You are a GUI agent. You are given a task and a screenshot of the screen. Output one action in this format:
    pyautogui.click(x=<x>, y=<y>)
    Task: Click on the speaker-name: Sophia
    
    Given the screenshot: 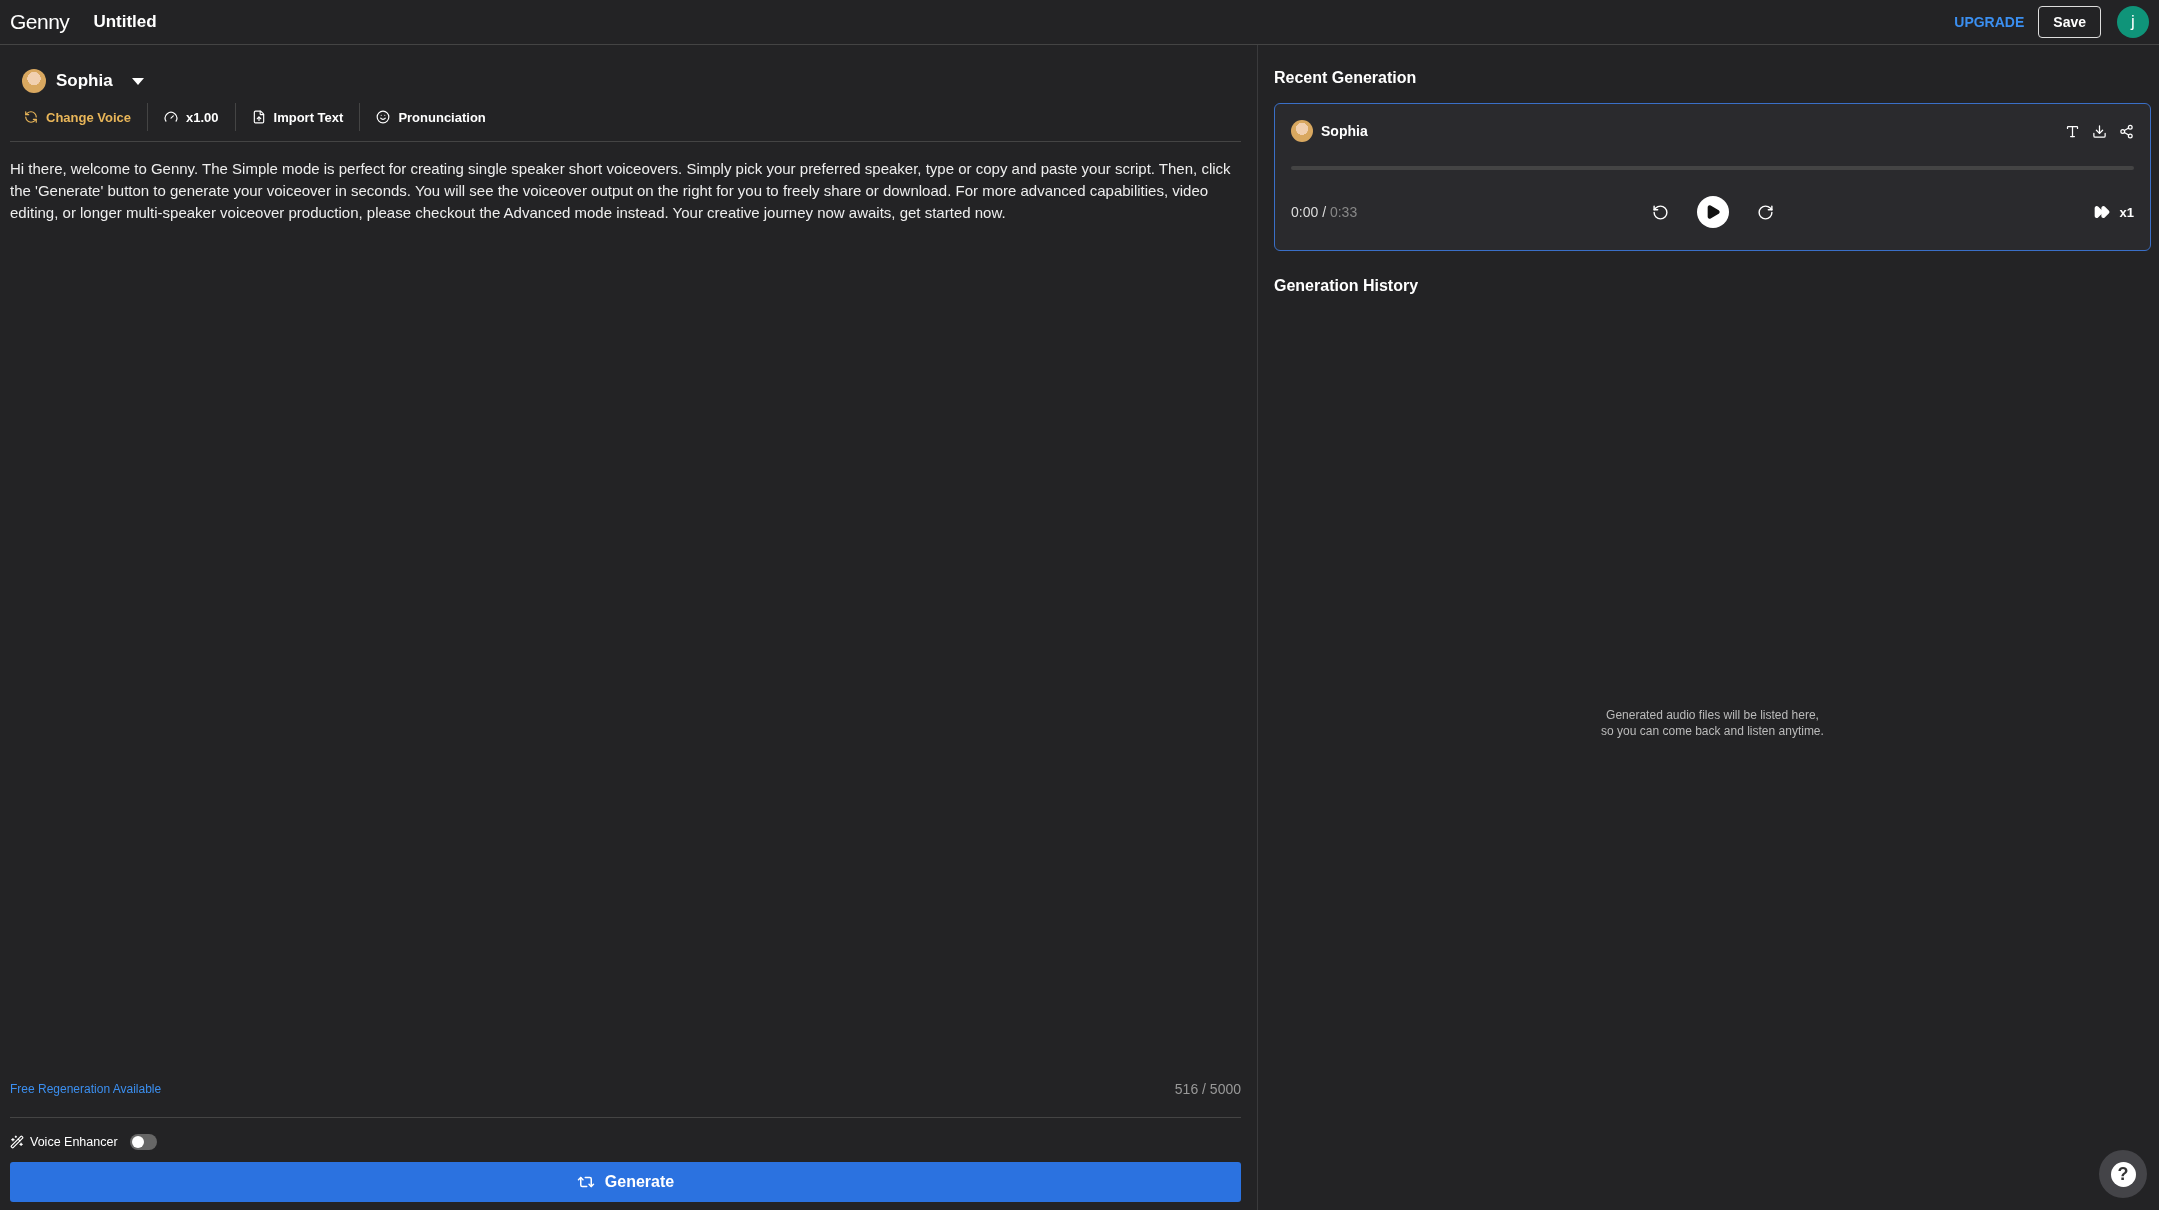 What is the action you would take?
    pyautogui.click(x=1344, y=131)
    